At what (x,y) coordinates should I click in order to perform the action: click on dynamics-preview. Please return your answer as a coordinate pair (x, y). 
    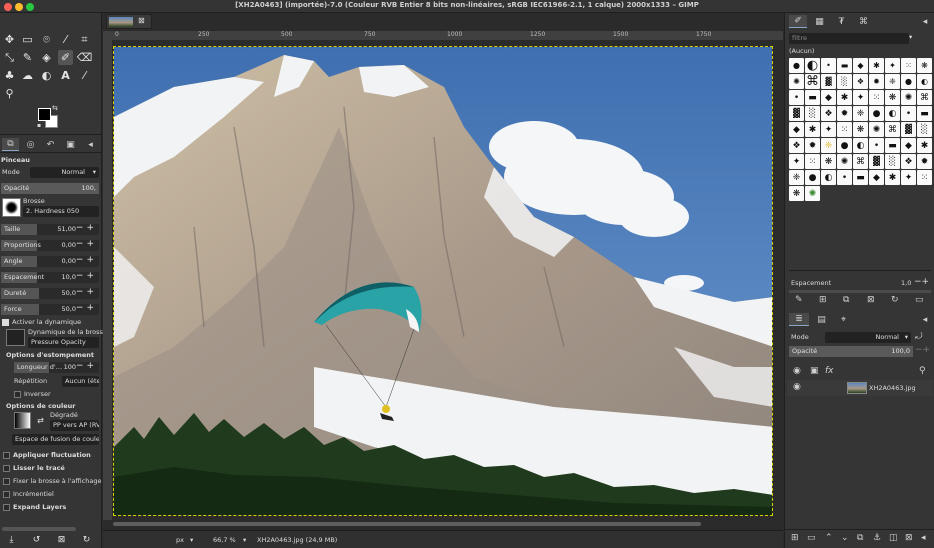
    Looking at the image, I should click on (15, 337).